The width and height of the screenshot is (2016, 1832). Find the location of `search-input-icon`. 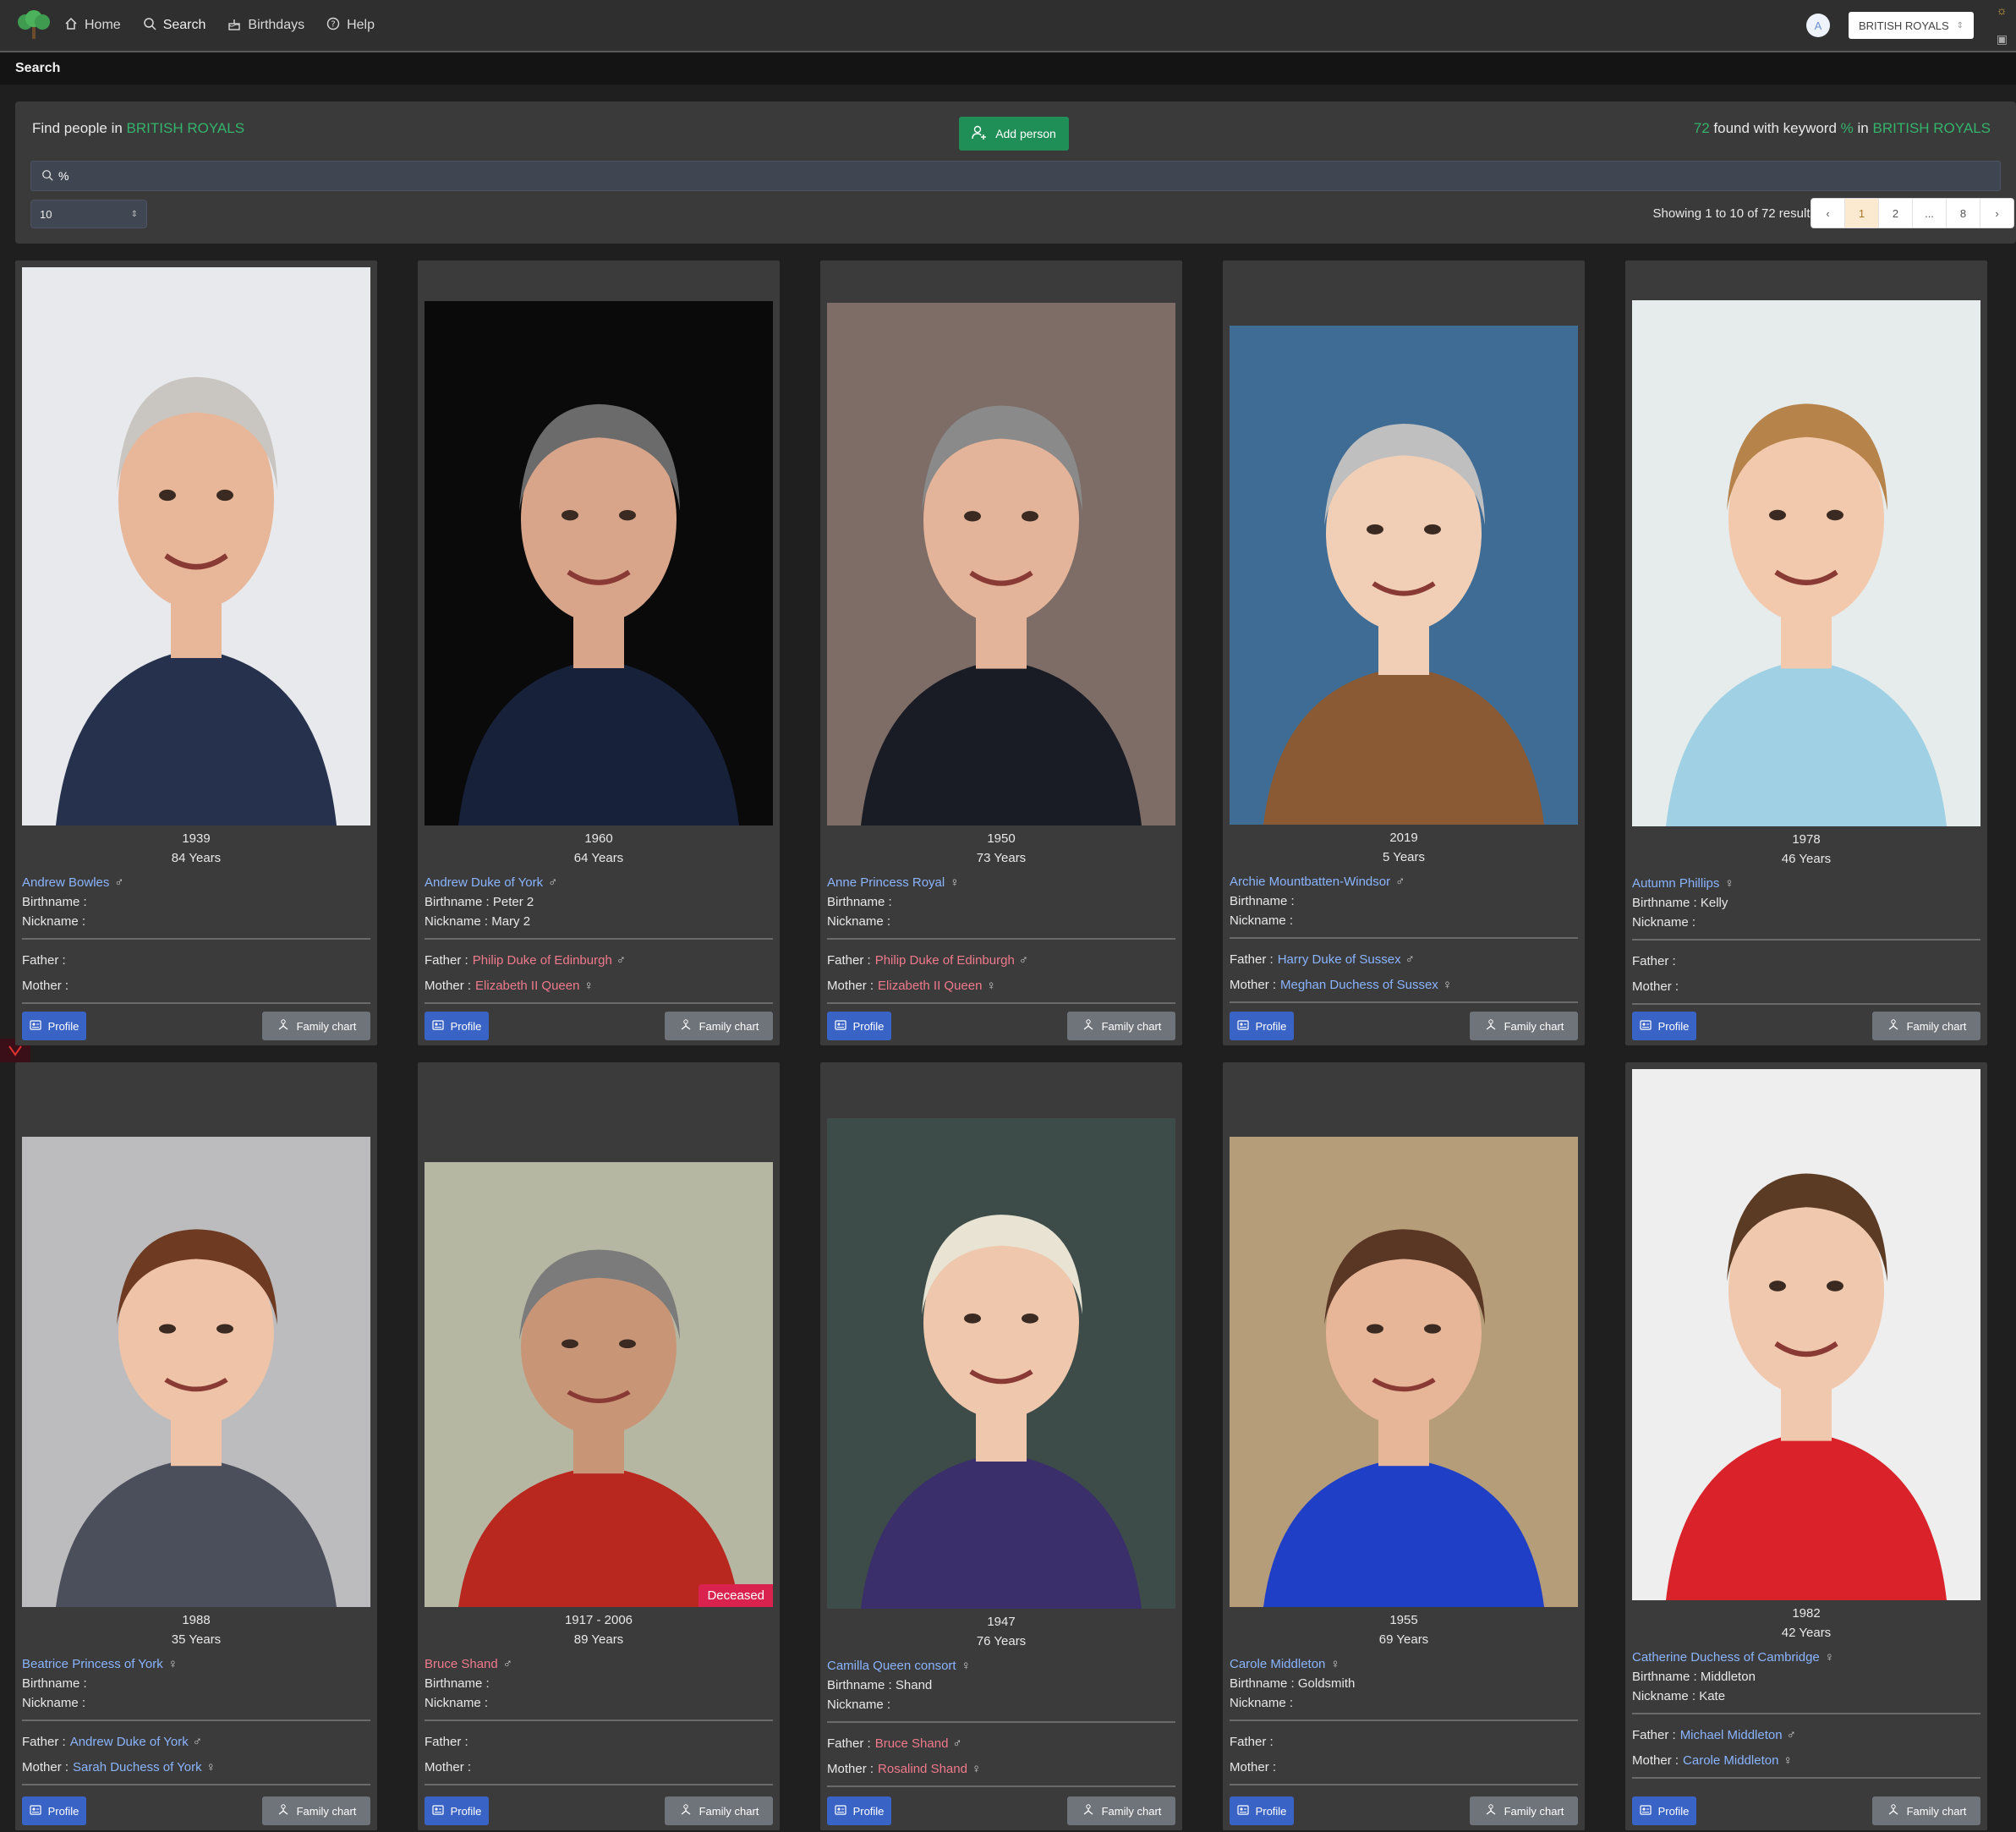

search-input-icon is located at coordinates (47, 176).